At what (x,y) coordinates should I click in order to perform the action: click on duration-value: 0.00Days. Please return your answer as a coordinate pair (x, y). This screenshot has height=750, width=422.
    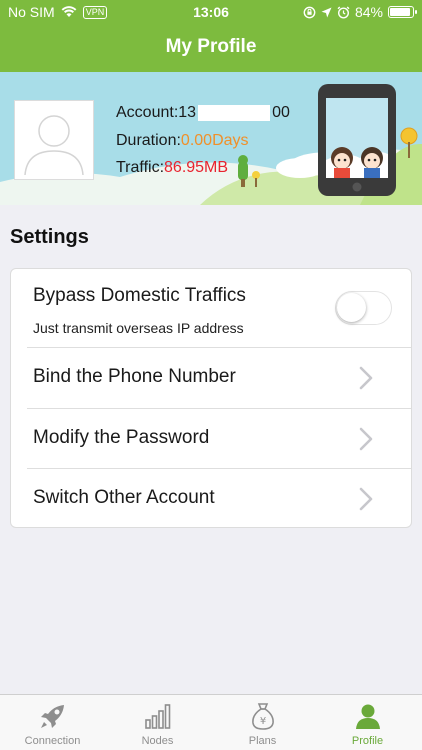
    Looking at the image, I should click on (214, 140).